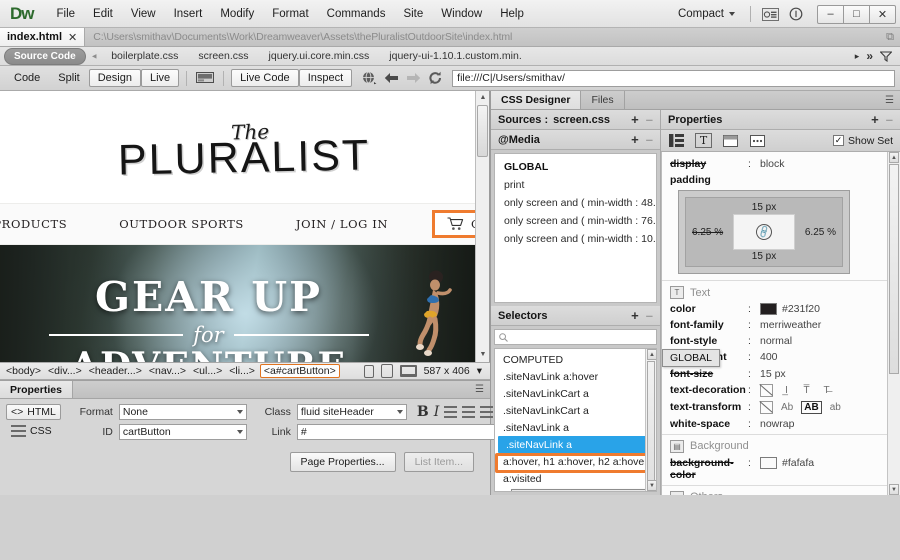 This screenshot has height=560, width=900. What do you see at coordinates (33, 412) in the screenshot?
I see `html-mode-button: <> HTML` at bounding box center [33, 412].